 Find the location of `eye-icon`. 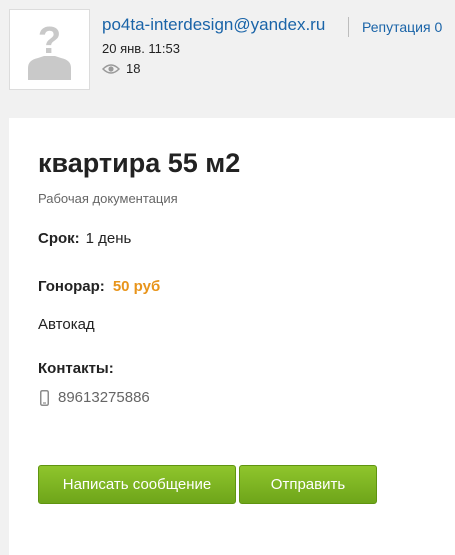

eye-icon is located at coordinates (111, 68).